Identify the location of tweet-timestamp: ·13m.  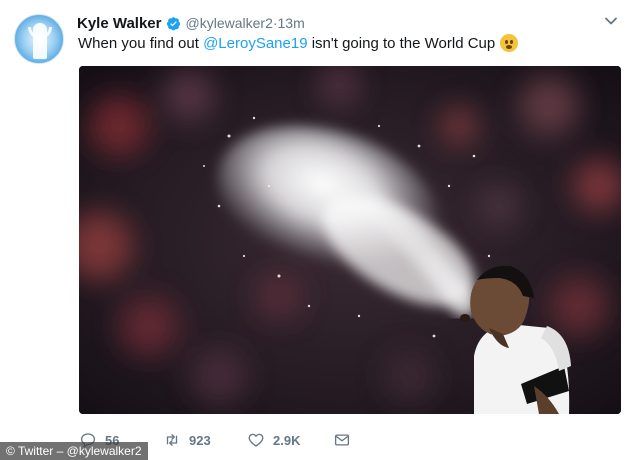
(289, 23).